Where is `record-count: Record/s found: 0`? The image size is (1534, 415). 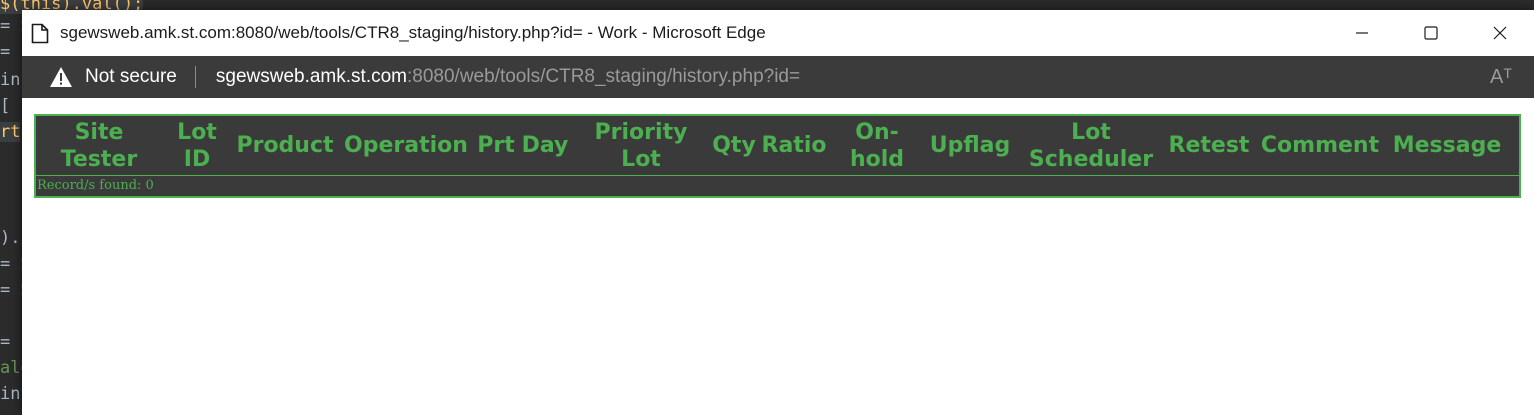
record-count: Record/s found: 0 is located at coordinates (95, 185).